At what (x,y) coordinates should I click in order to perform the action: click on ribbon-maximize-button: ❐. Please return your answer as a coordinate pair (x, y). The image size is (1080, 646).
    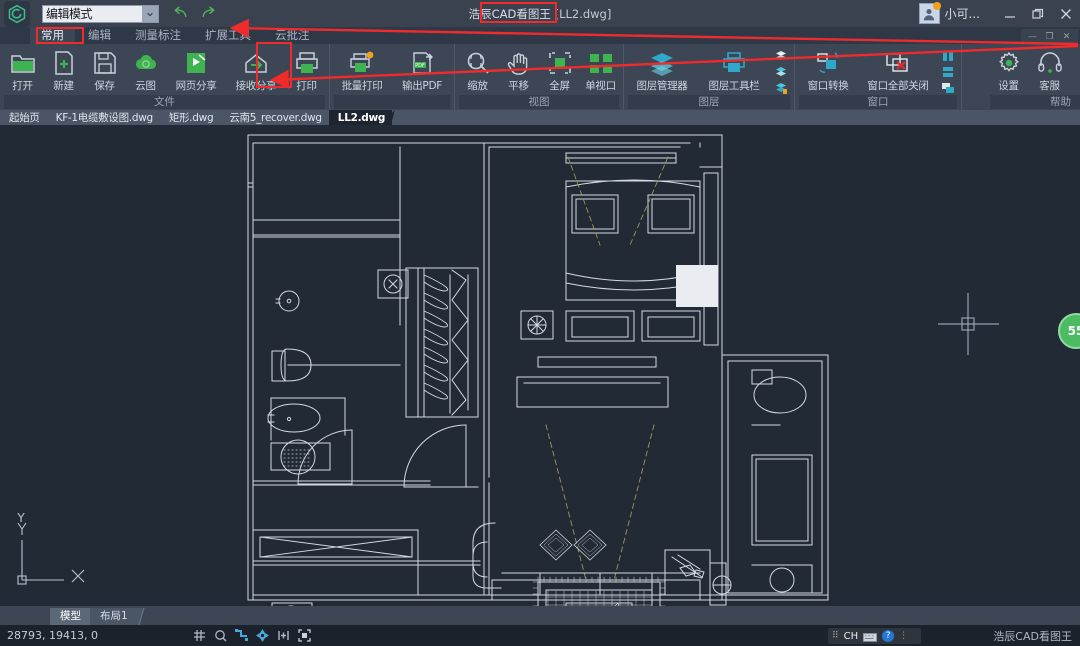
    Looking at the image, I should click on (1049, 37).